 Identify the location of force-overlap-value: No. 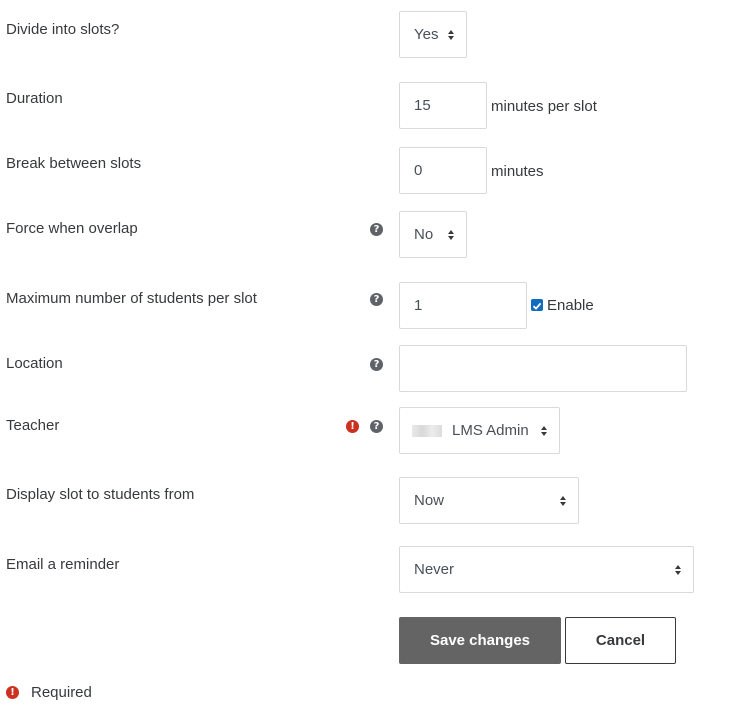
(424, 234).